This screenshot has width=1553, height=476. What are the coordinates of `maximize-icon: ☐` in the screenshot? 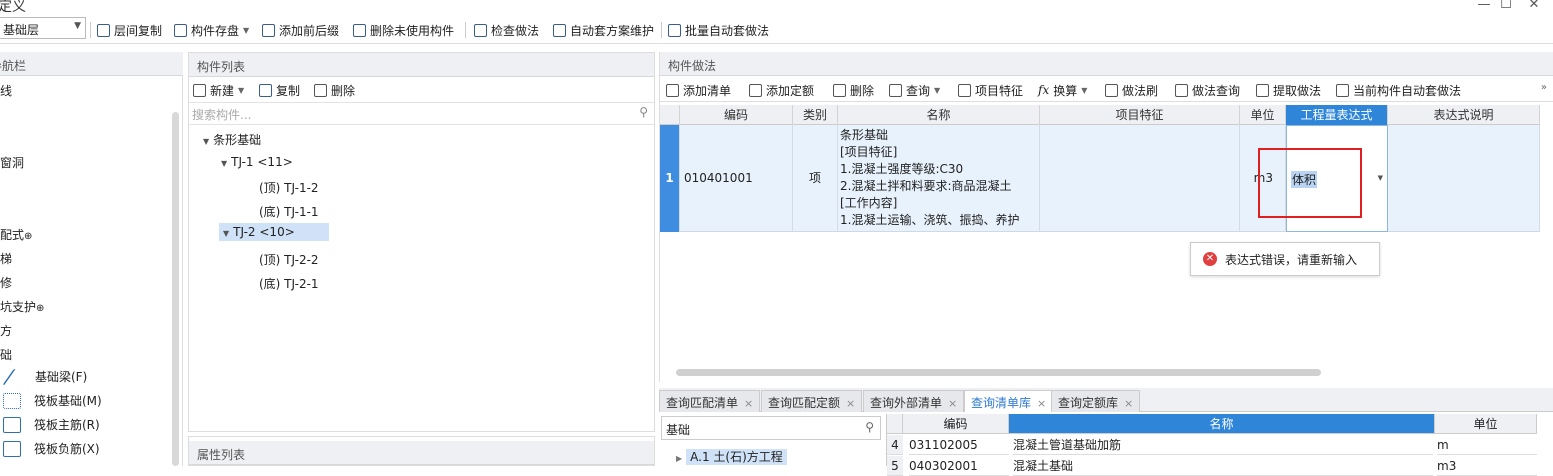 It's located at (1506, 6).